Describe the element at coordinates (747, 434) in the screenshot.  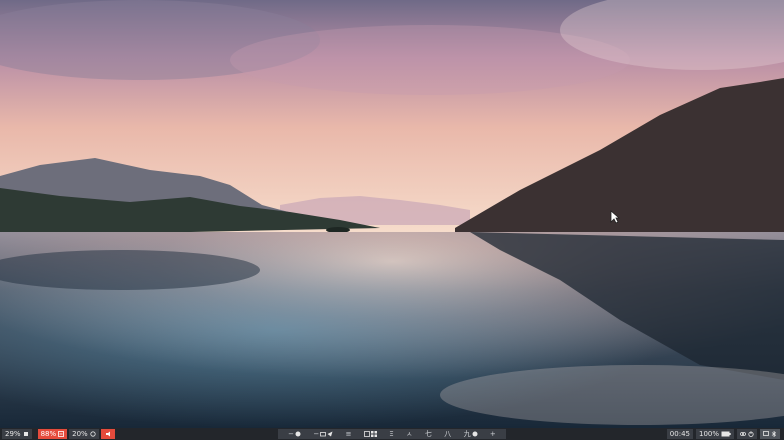
I see `system-tray` at that location.